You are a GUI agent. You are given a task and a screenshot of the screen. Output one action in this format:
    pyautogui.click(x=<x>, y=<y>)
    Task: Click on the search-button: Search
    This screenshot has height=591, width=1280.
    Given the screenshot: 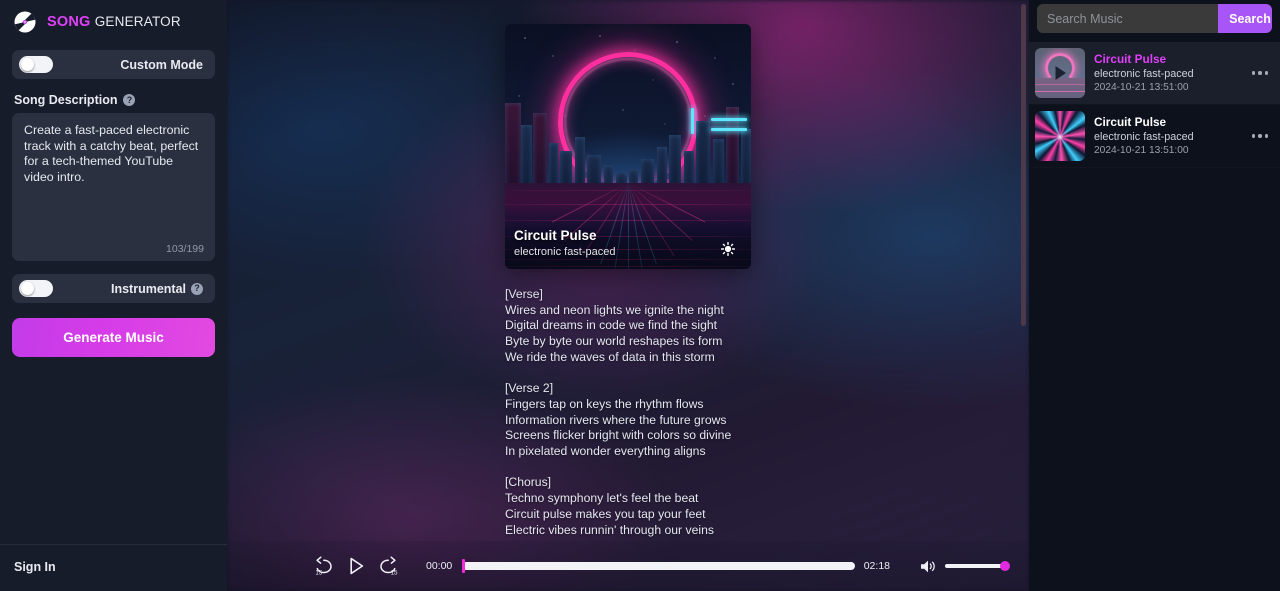 What is the action you would take?
    pyautogui.click(x=1245, y=18)
    